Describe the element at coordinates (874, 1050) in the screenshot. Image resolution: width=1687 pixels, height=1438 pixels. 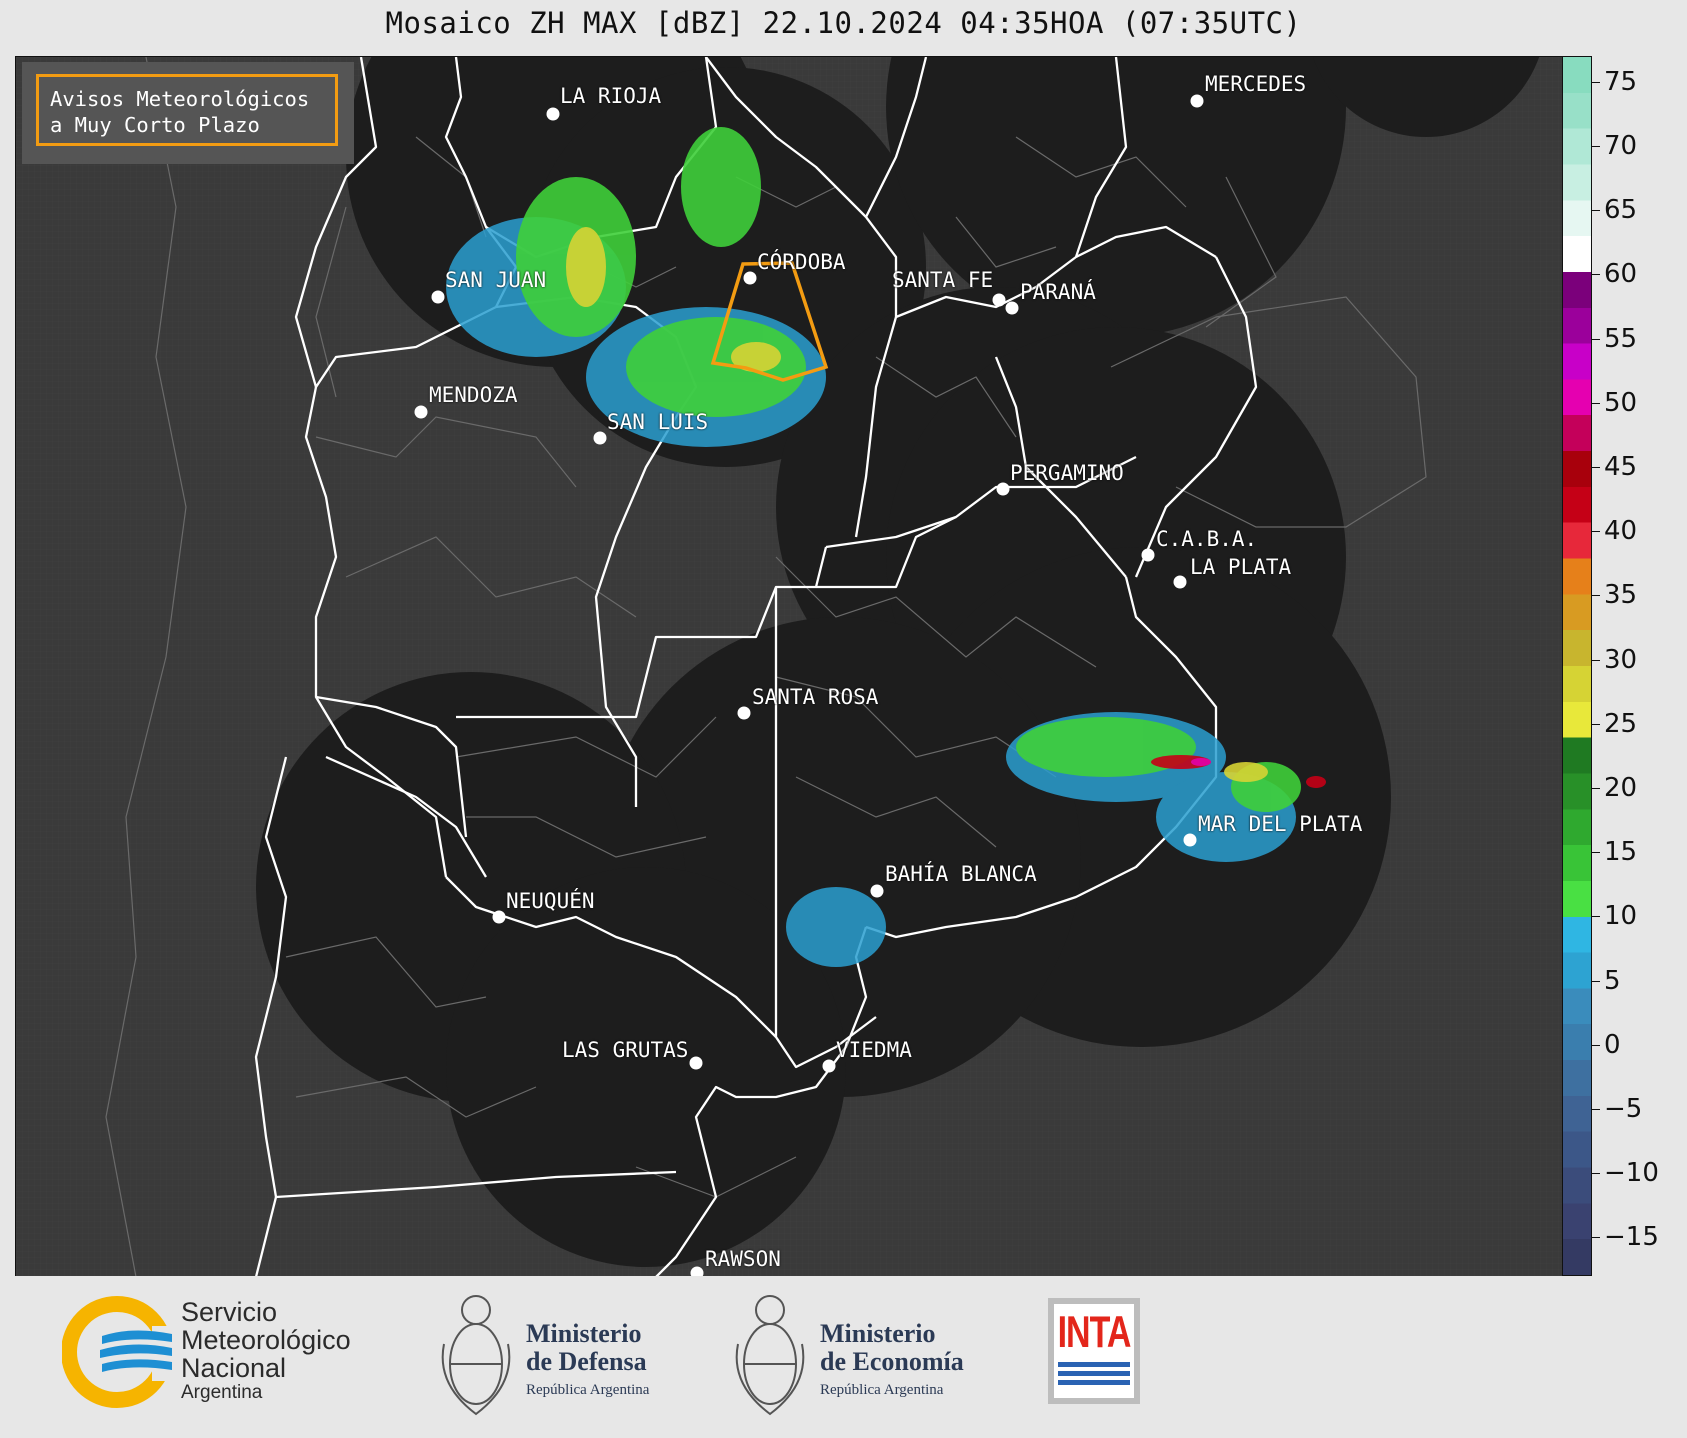
I see `city-label: VIEDMA` at that location.